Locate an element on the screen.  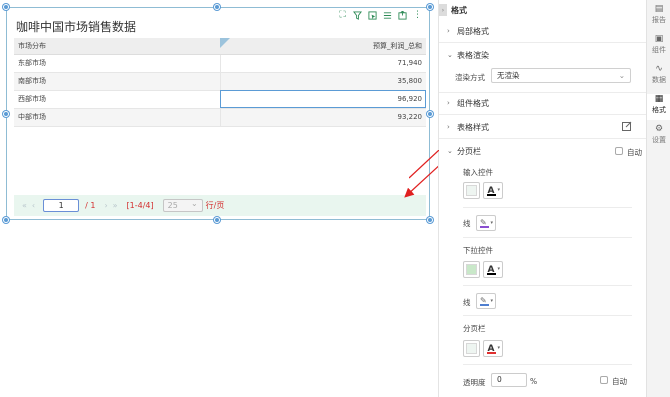
arrow-tail is located at coordinates (424, 164).